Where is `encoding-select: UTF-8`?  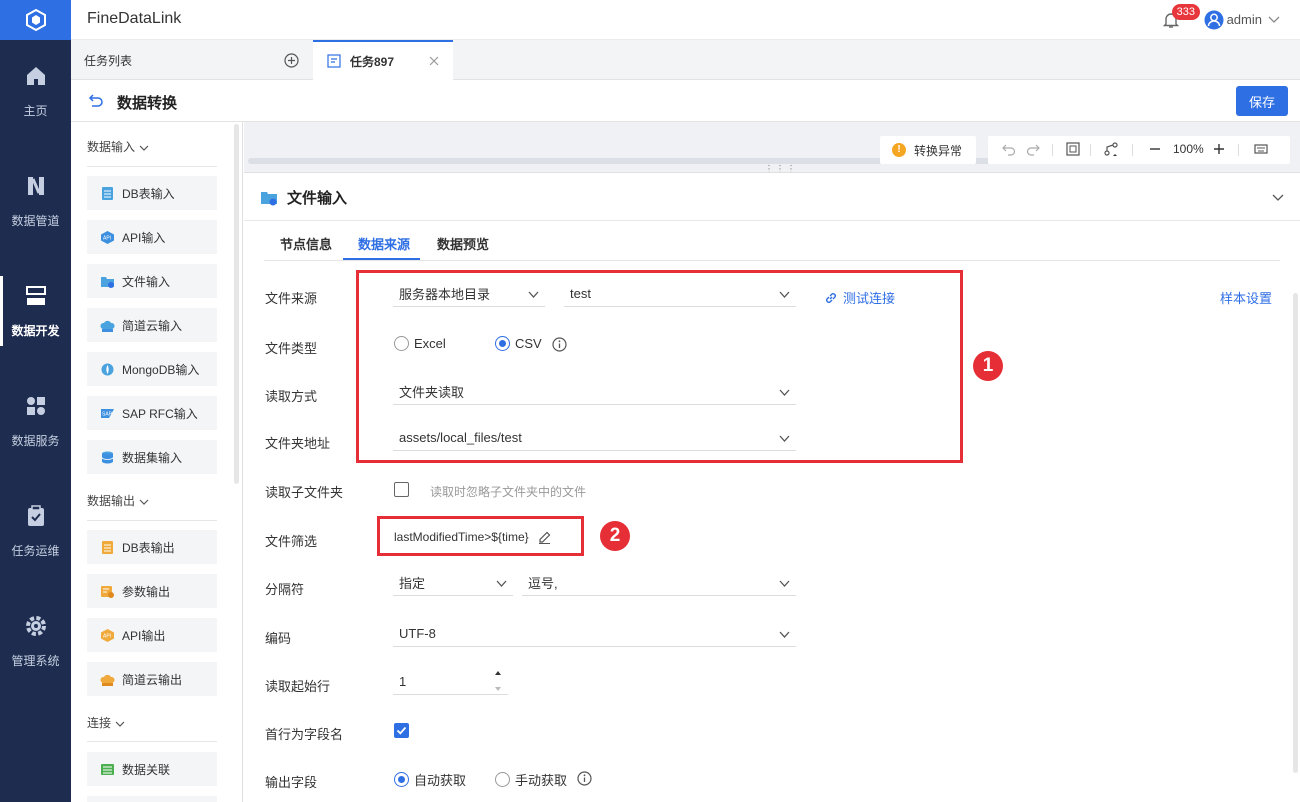 encoding-select: UTF-8 is located at coordinates (594, 634).